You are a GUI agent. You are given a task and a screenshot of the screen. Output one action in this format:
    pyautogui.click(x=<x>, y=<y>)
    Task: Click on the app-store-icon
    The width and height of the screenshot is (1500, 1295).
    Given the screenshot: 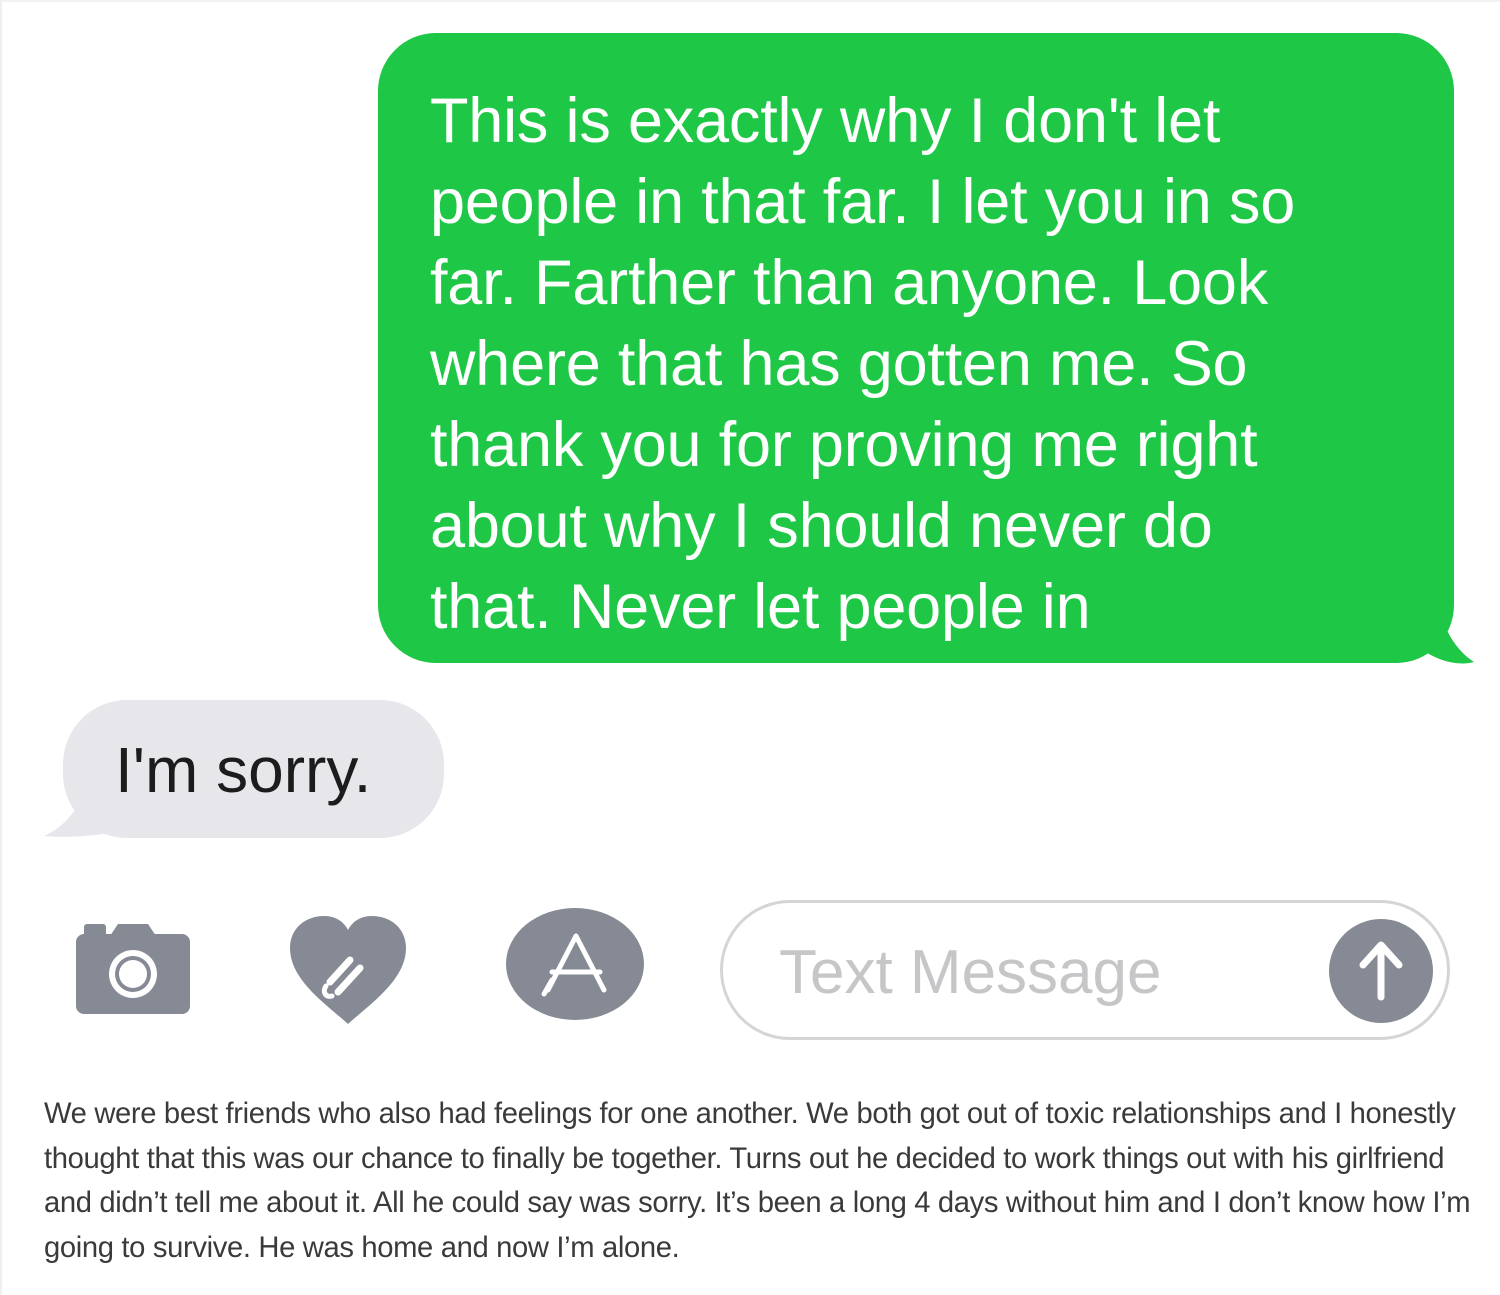 What is the action you would take?
    pyautogui.click(x=575, y=964)
    